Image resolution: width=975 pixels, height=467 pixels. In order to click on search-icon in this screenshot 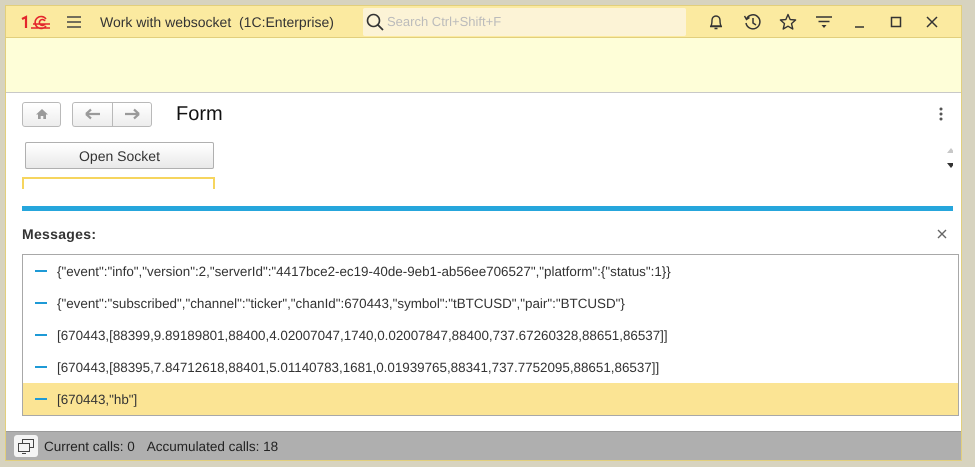, I will do `click(375, 21)`.